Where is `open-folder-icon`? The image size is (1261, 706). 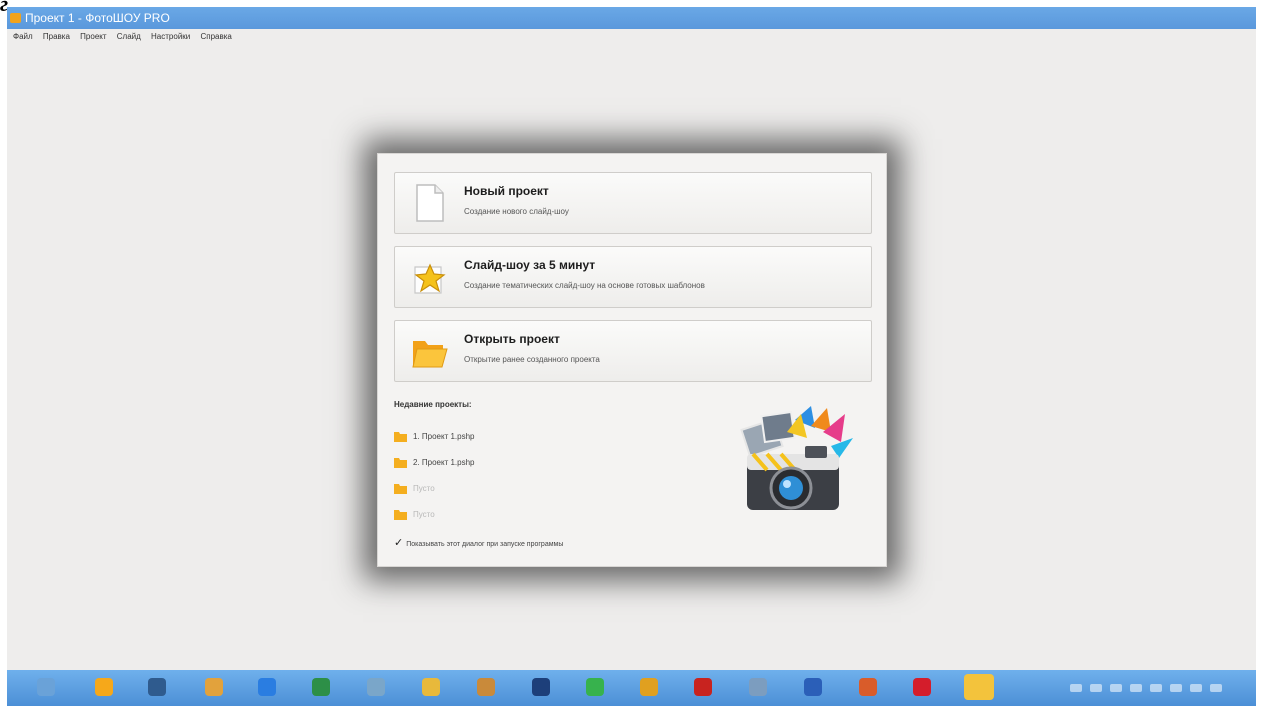 open-folder-icon is located at coordinates (430, 354).